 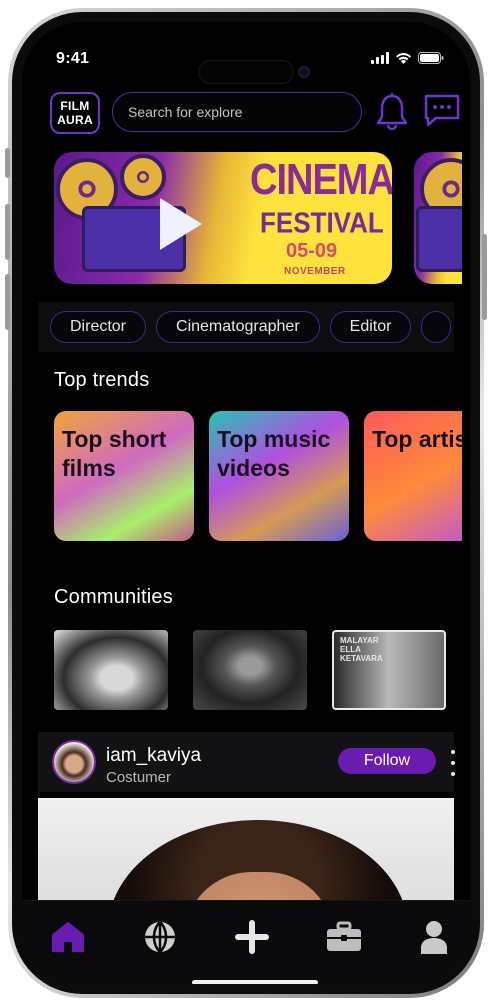 What do you see at coordinates (246, 53) in the screenshot?
I see `status-bar: 9:41` at bounding box center [246, 53].